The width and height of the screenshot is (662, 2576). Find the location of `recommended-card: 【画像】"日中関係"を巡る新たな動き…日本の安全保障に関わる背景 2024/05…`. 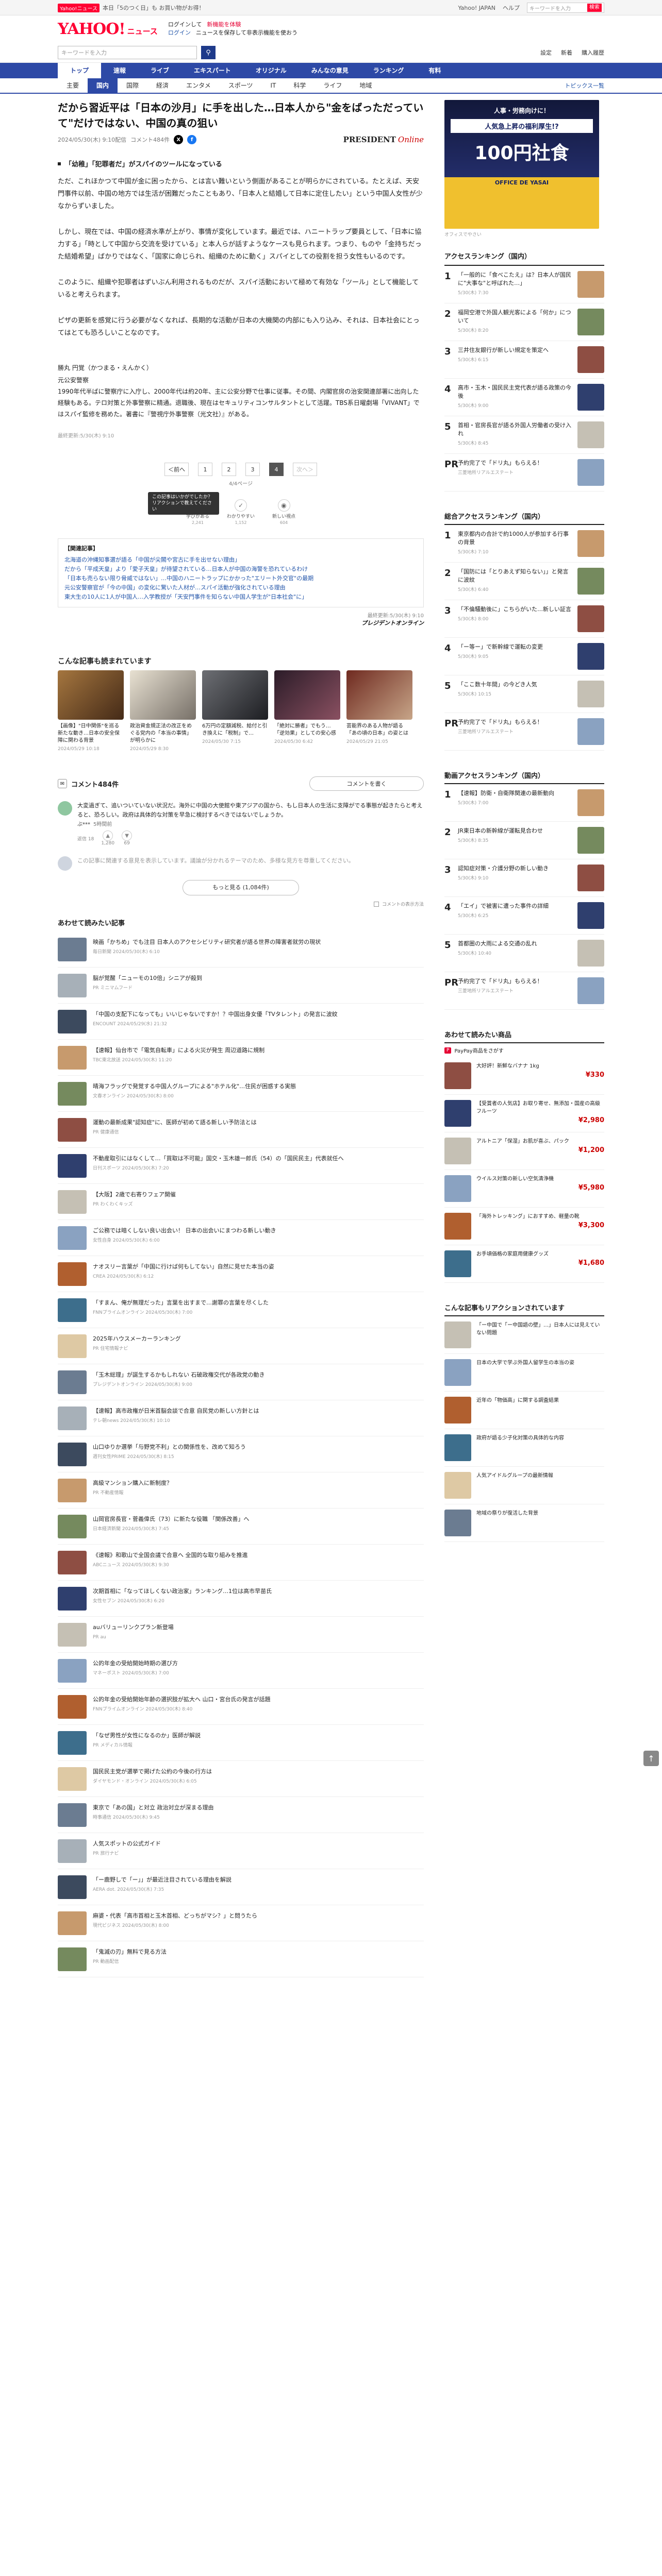

recommended-card: 【画像】"日中関係"を巡る新たな動き…日本の安全保障に関わる背景 2024/05… is located at coordinates (91, 711).